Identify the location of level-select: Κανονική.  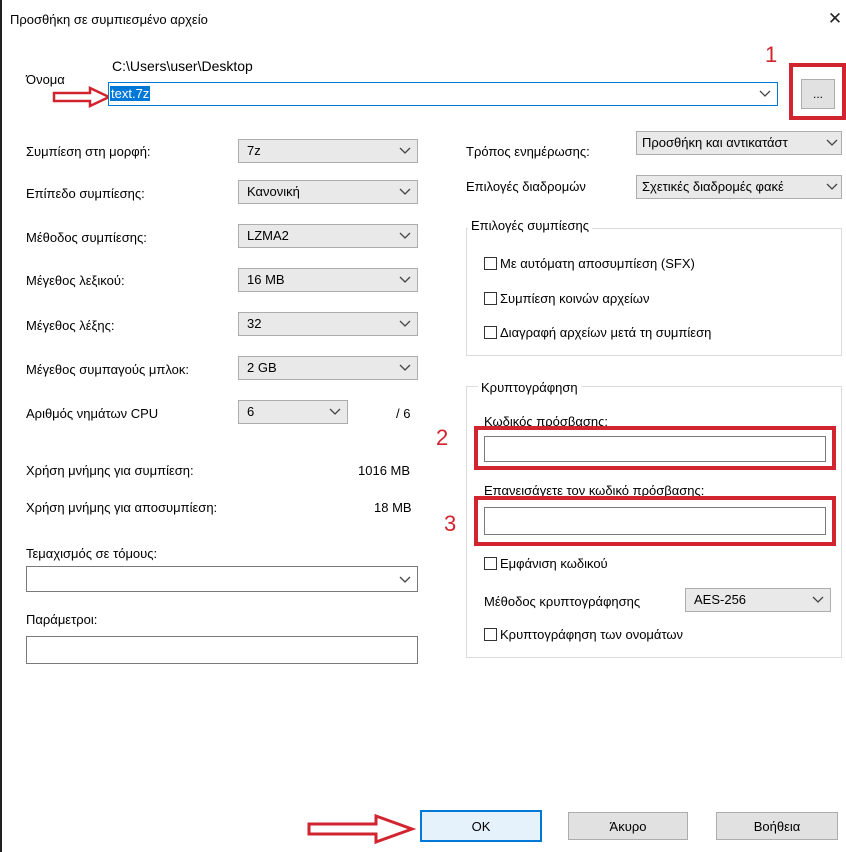
(328, 192).